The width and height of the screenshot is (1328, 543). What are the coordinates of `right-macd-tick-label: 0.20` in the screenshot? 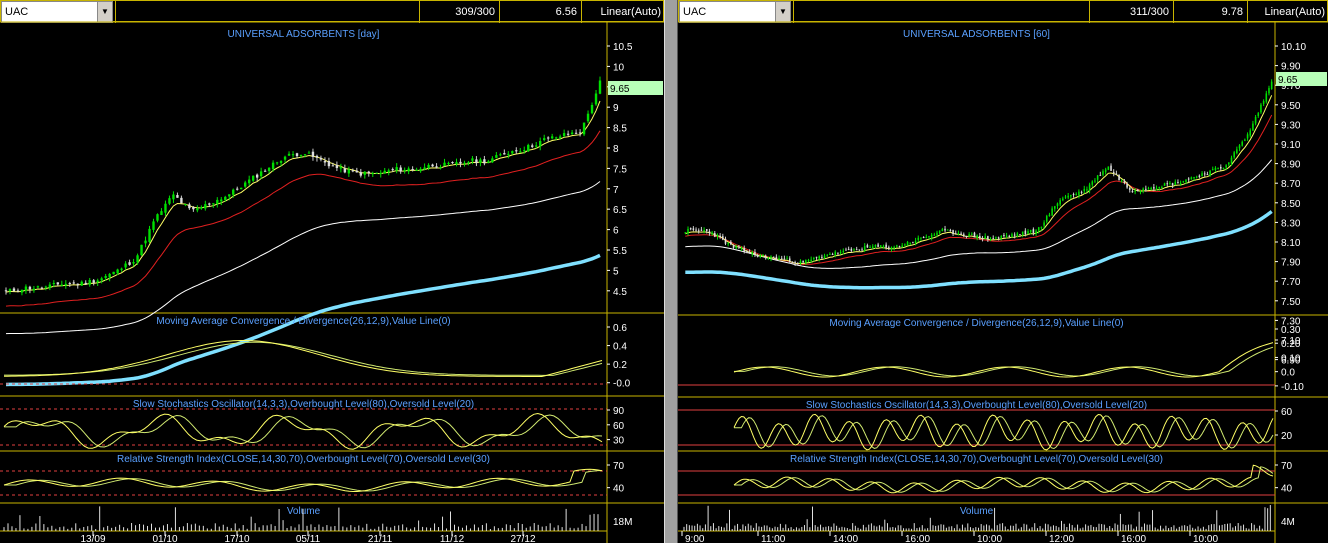 It's located at (1291, 344).